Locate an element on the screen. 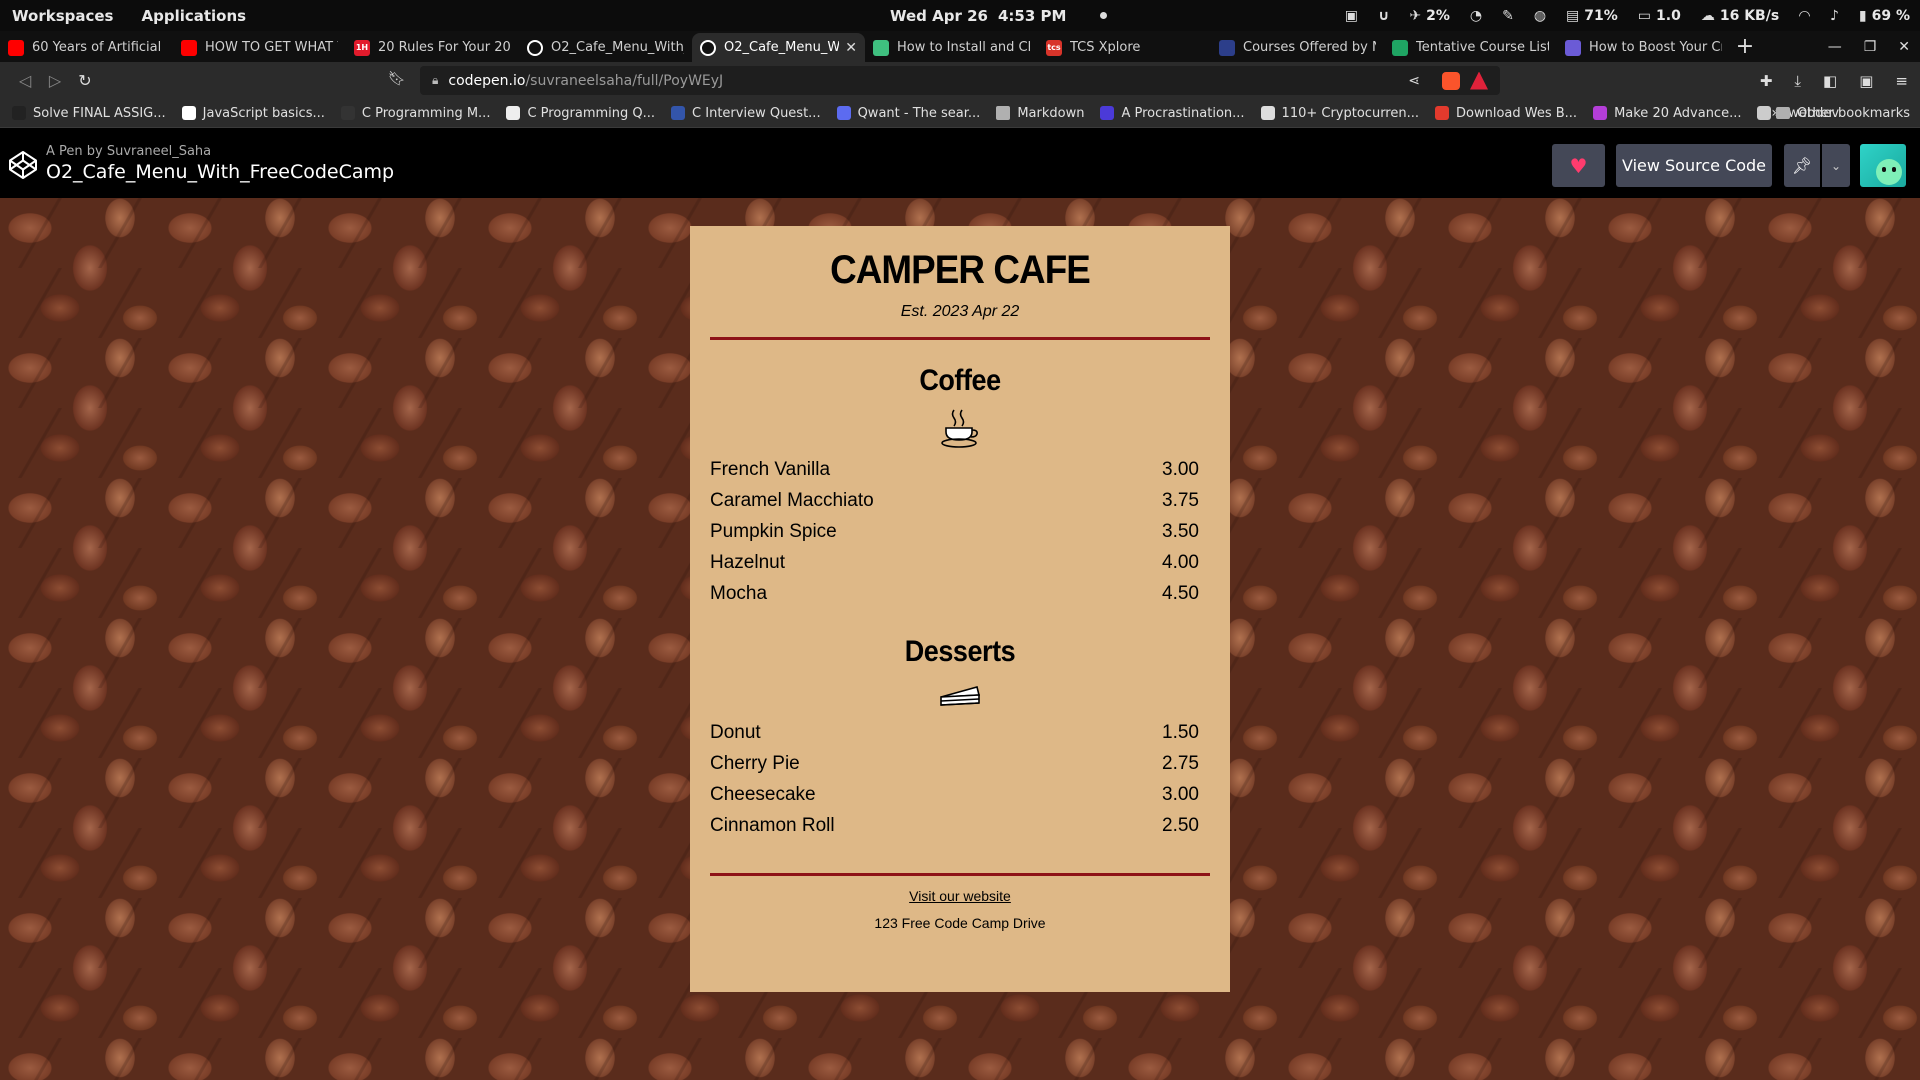 The width and height of the screenshot is (1920, 1080). restore-icon: ❐ is located at coordinates (1870, 47).